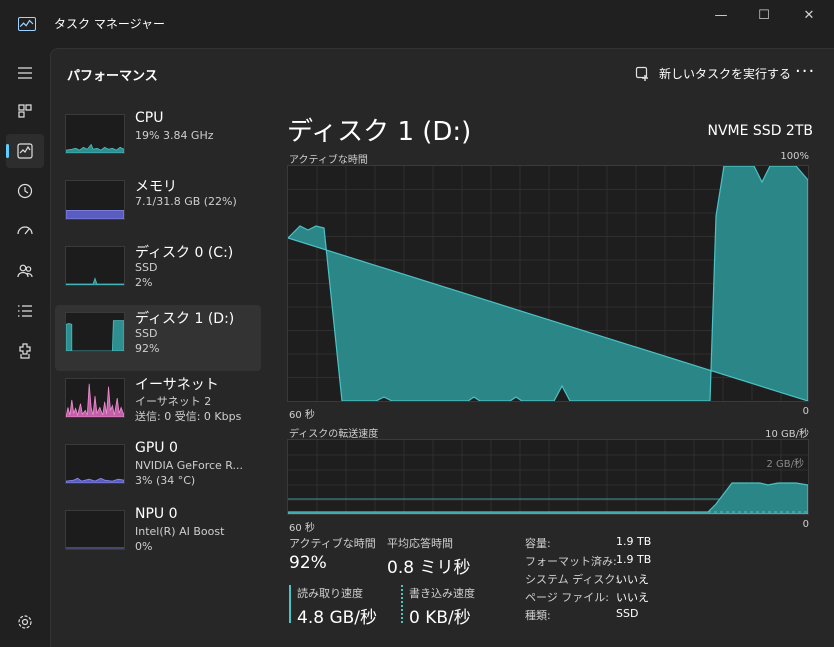 Image resolution: width=834 pixels, height=647 pixels. Describe the element at coordinates (725, 74) in the screenshot. I see `run-task-label: 新しいタスクを実行する` at that location.